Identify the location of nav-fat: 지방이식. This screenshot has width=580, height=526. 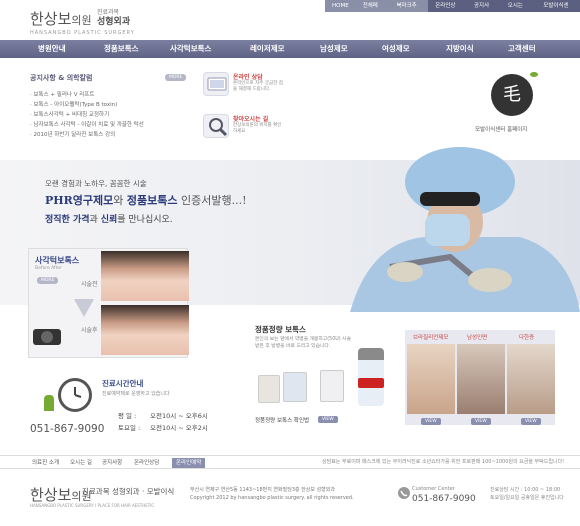
(460, 49).